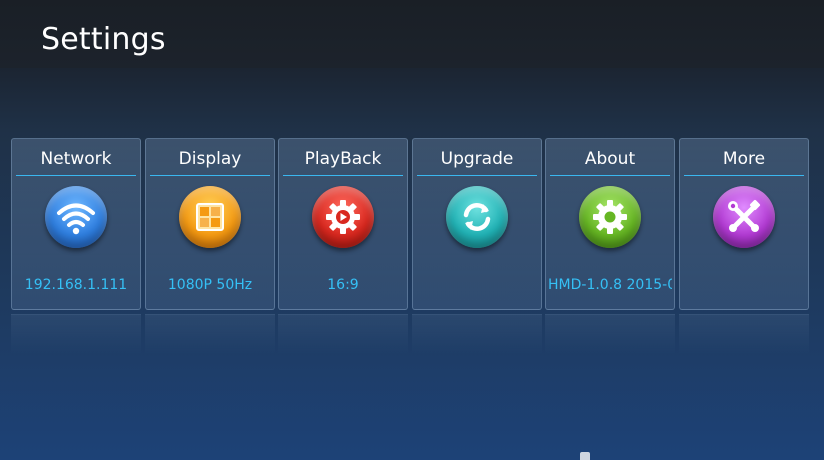 The image size is (824, 460). What do you see at coordinates (76, 285) in the screenshot?
I see `tile-value: 192.168.1.111` at bounding box center [76, 285].